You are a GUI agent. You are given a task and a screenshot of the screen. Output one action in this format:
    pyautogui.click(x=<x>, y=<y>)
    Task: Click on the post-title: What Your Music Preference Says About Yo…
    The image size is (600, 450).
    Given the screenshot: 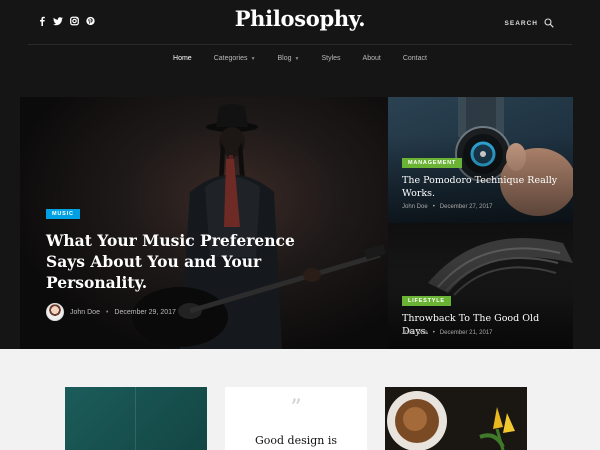 What is the action you would take?
    pyautogui.click(x=171, y=261)
    